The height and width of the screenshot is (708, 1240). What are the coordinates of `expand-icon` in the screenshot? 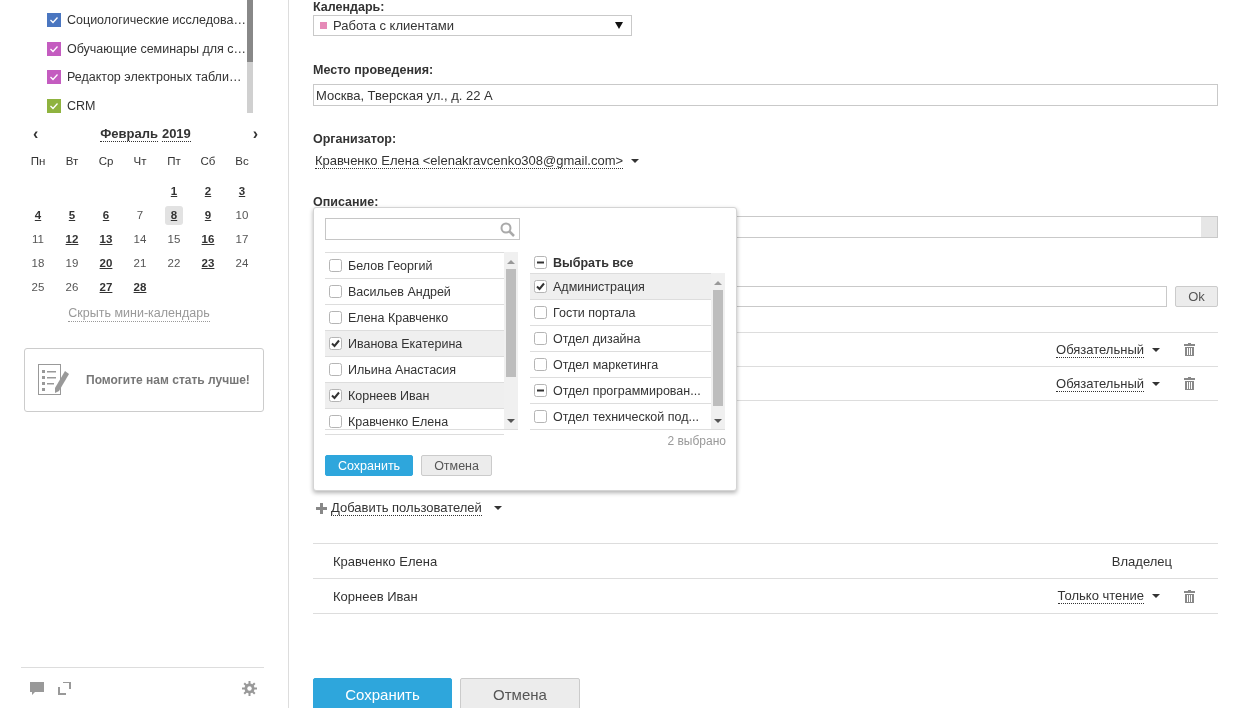 It's located at (64, 688).